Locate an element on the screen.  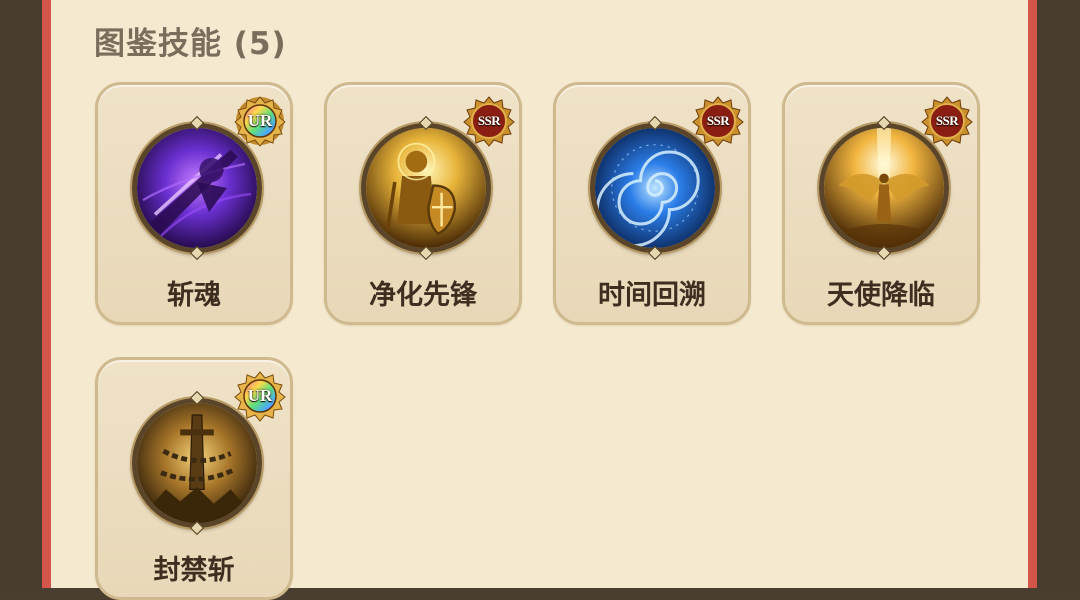
skill-name: 时间回溯 is located at coordinates (652, 295).